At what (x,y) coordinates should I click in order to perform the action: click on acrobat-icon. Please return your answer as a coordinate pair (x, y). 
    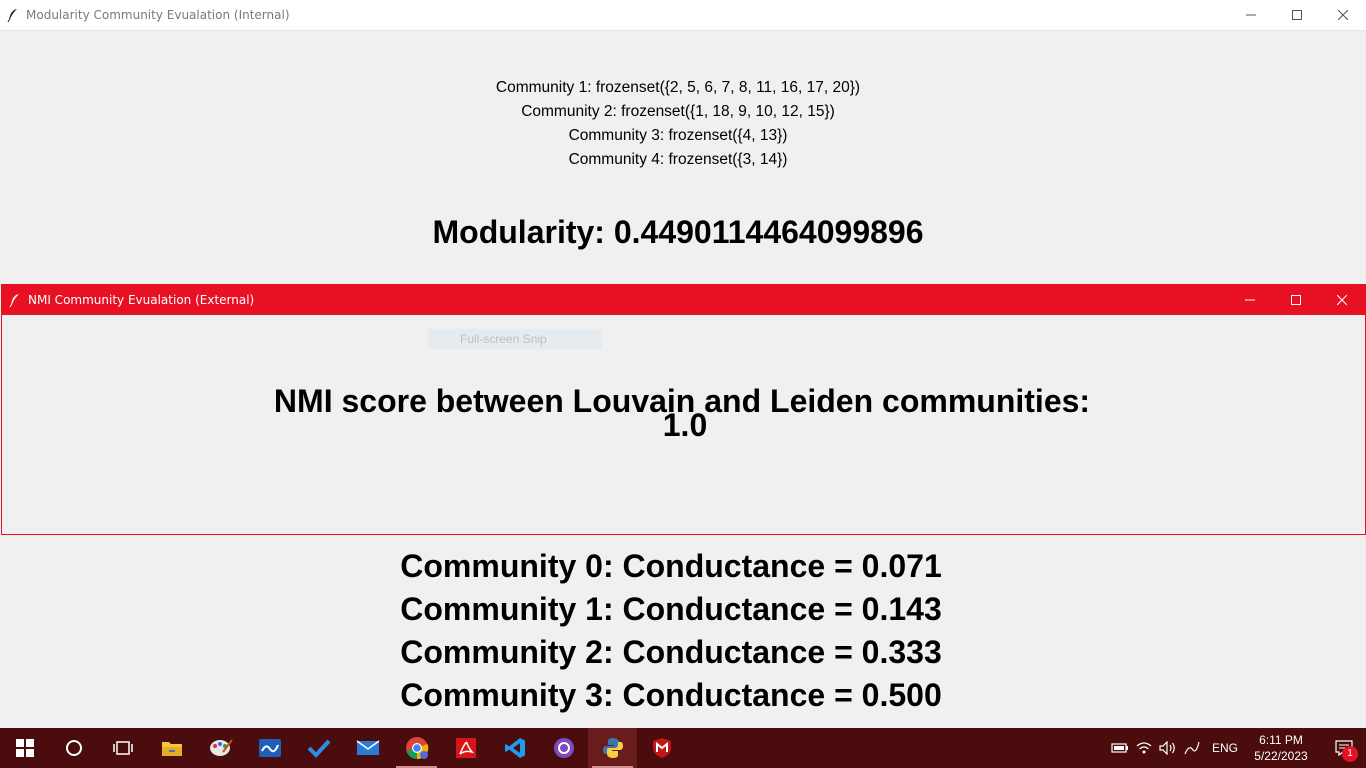
    Looking at the image, I should click on (465, 748).